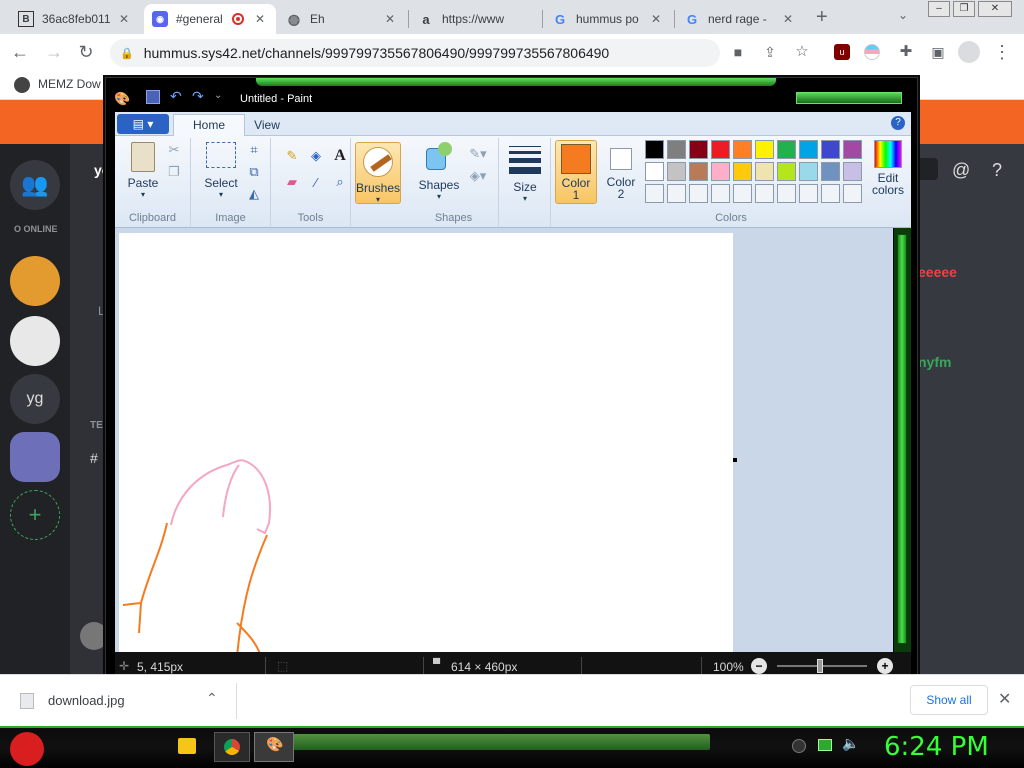 The image size is (1024, 768). I want to click on resize-icon: ⧉, so click(254, 172).